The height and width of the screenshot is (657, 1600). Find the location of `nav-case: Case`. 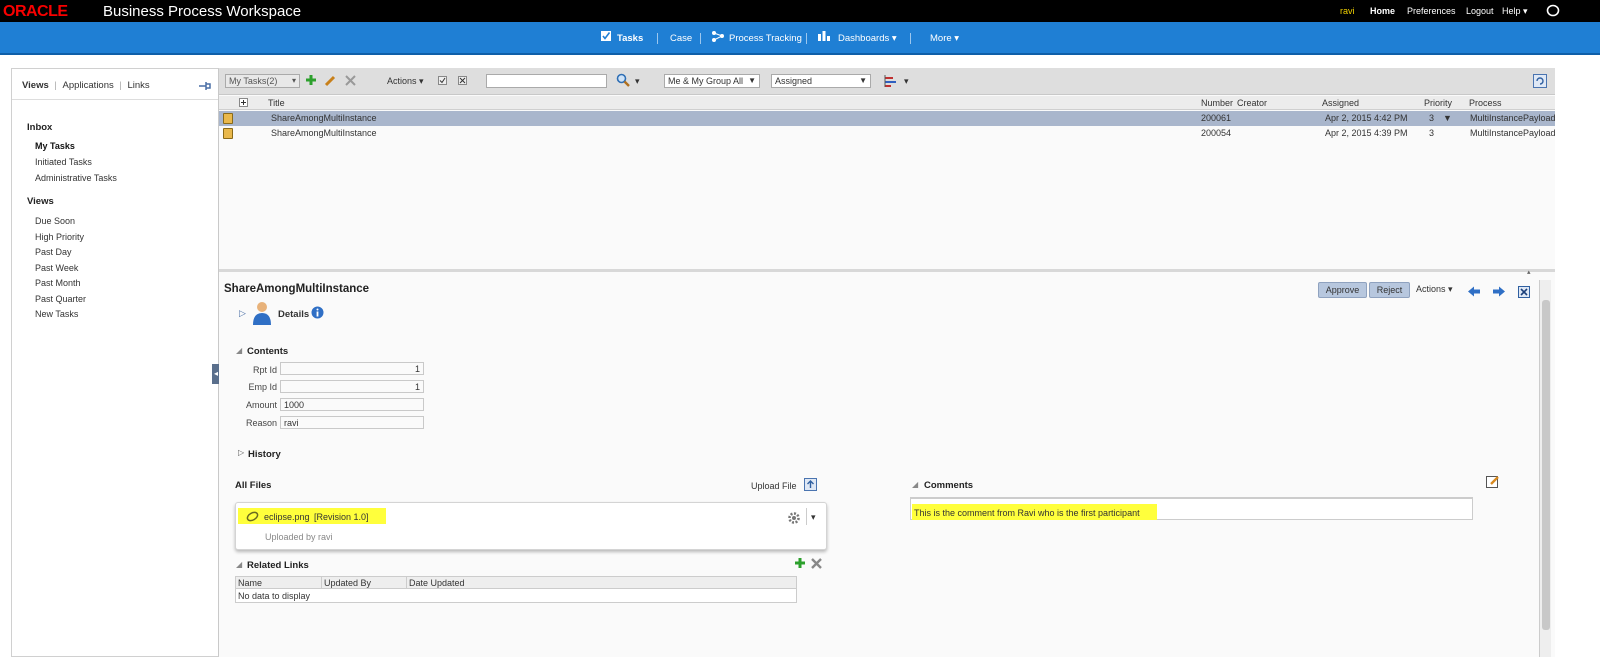

nav-case: Case is located at coordinates (681, 38).